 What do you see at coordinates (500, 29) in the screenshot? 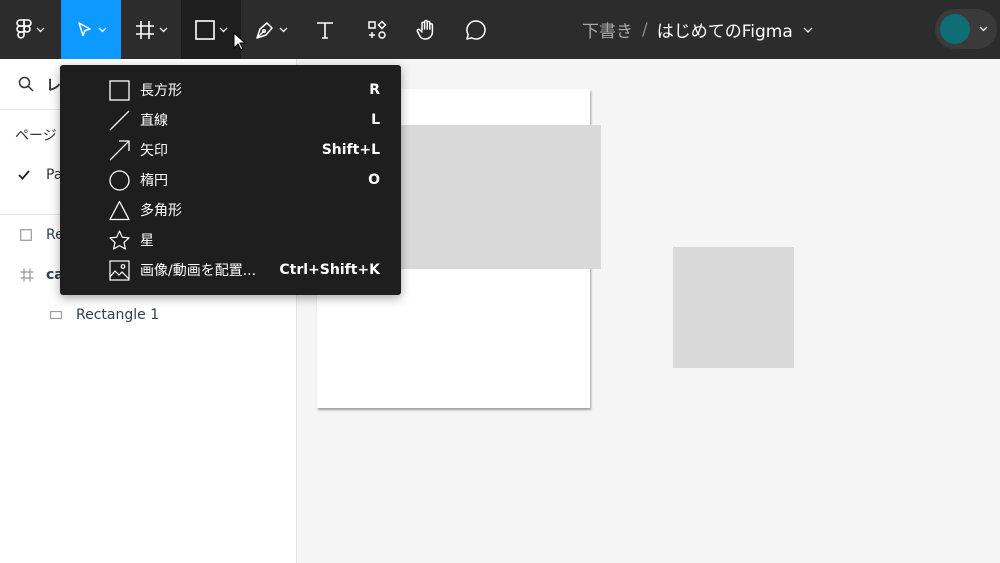
I see `top-toolbar: 下書き / はじめてのFigma` at bounding box center [500, 29].